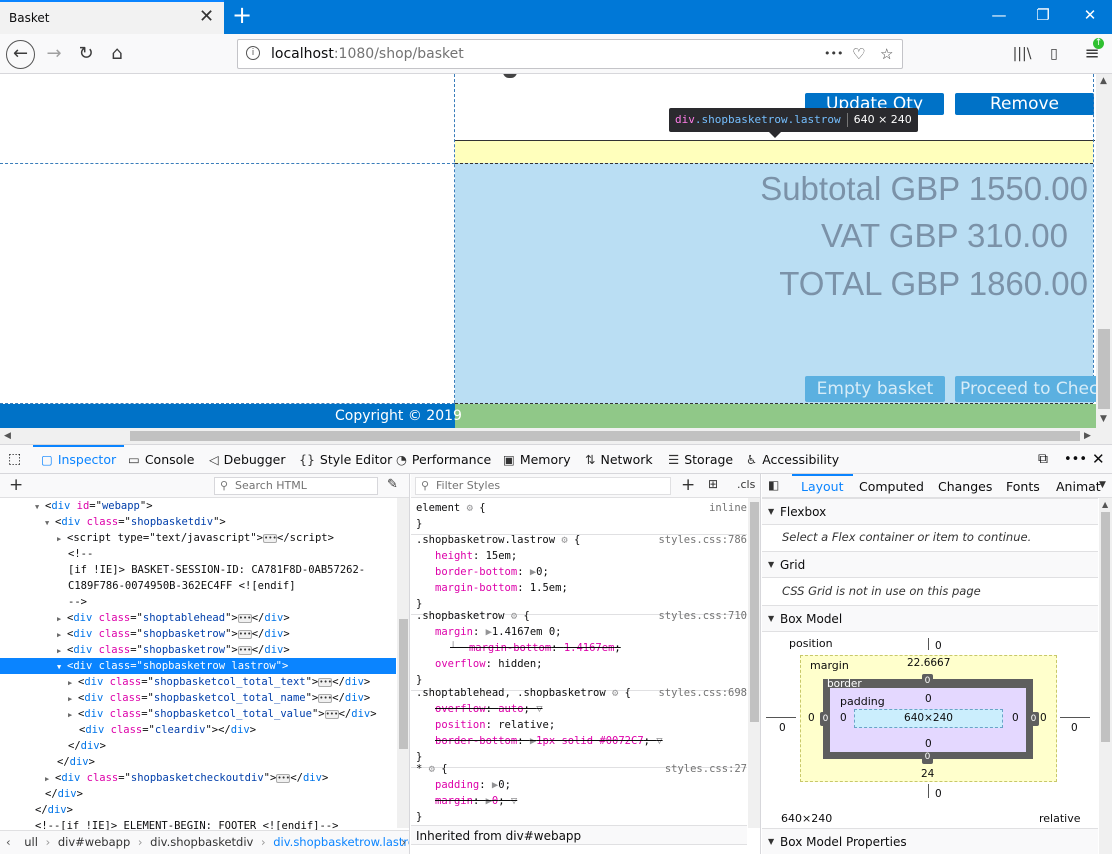 The image size is (1112, 854). What do you see at coordinates (1090, 15) in the screenshot?
I see `window-close-icon: ✕` at bounding box center [1090, 15].